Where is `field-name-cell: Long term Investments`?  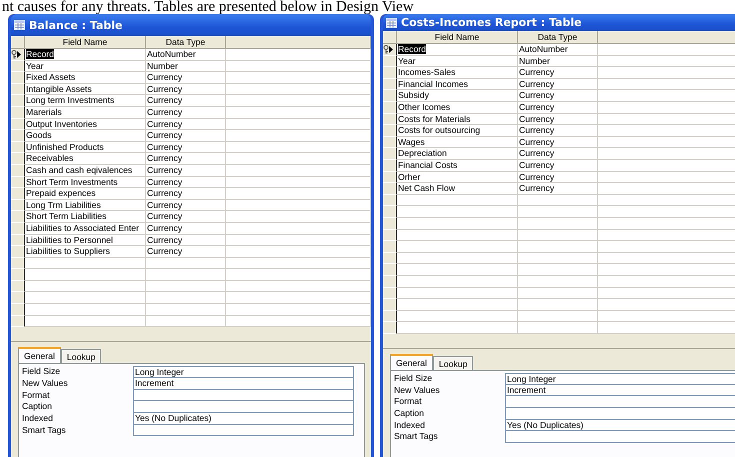 field-name-cell: Long term Investments is located at coordinates (70, 100).